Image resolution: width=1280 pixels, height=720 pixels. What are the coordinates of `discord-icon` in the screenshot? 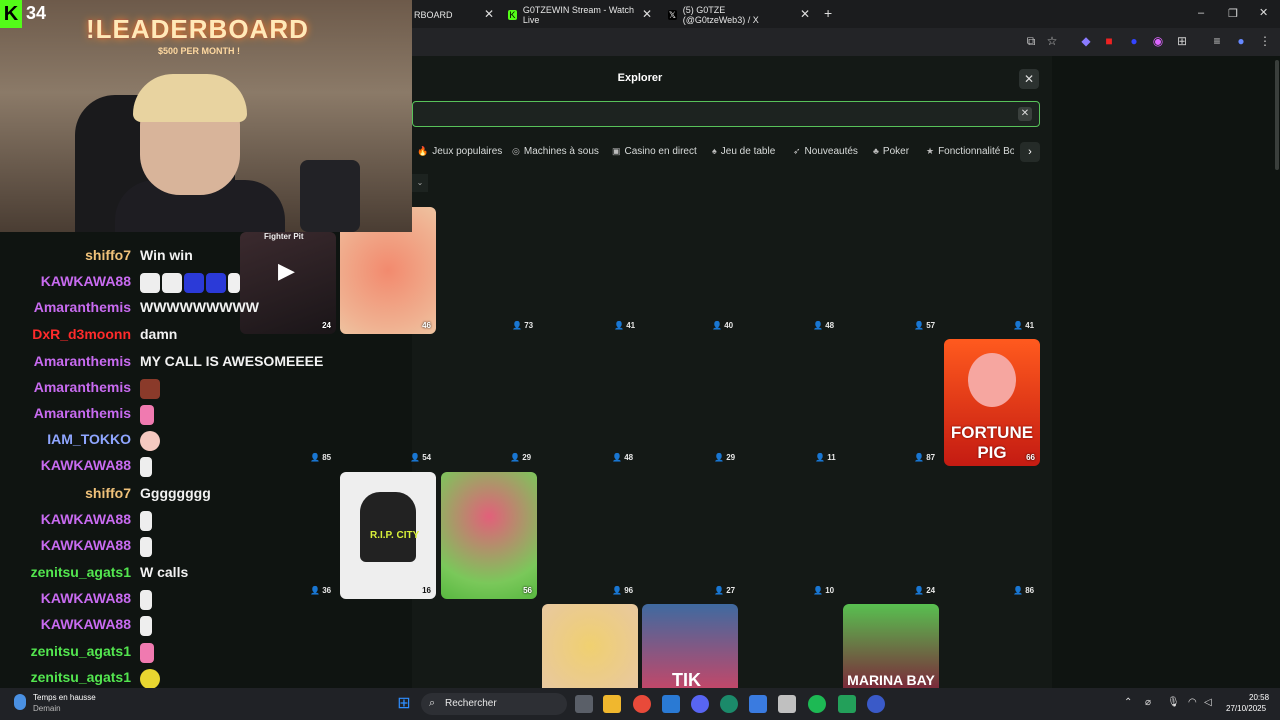 It's located at (700, 704).